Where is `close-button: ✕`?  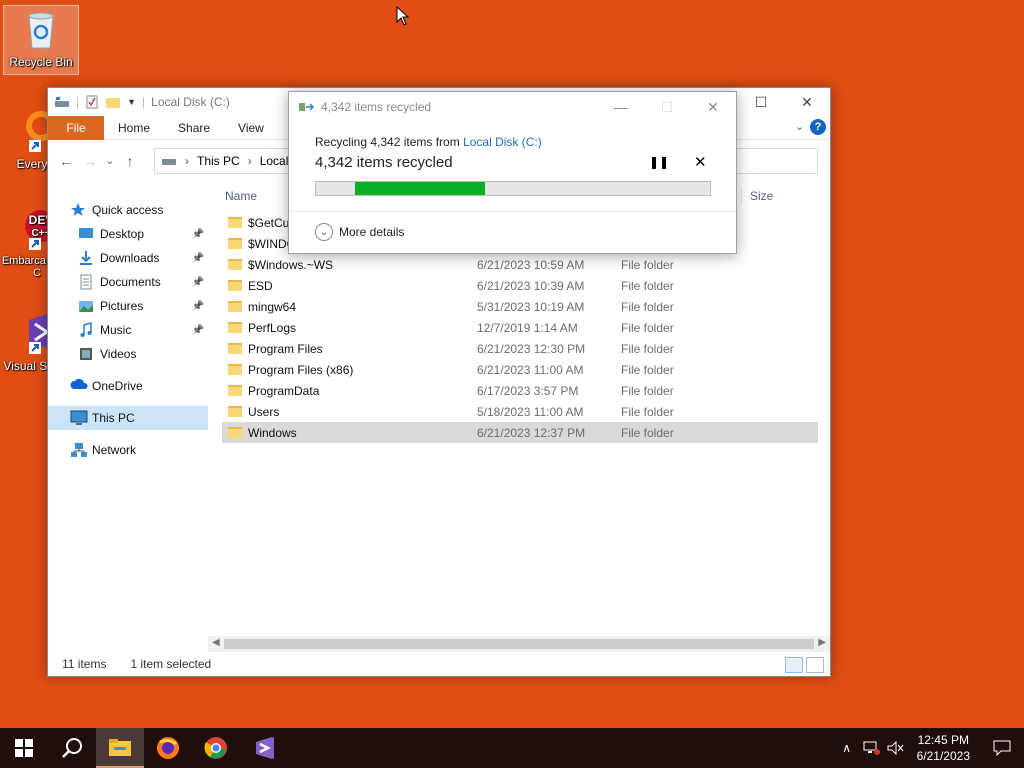
close-button: ✕ is located at coordinates (807, 102).